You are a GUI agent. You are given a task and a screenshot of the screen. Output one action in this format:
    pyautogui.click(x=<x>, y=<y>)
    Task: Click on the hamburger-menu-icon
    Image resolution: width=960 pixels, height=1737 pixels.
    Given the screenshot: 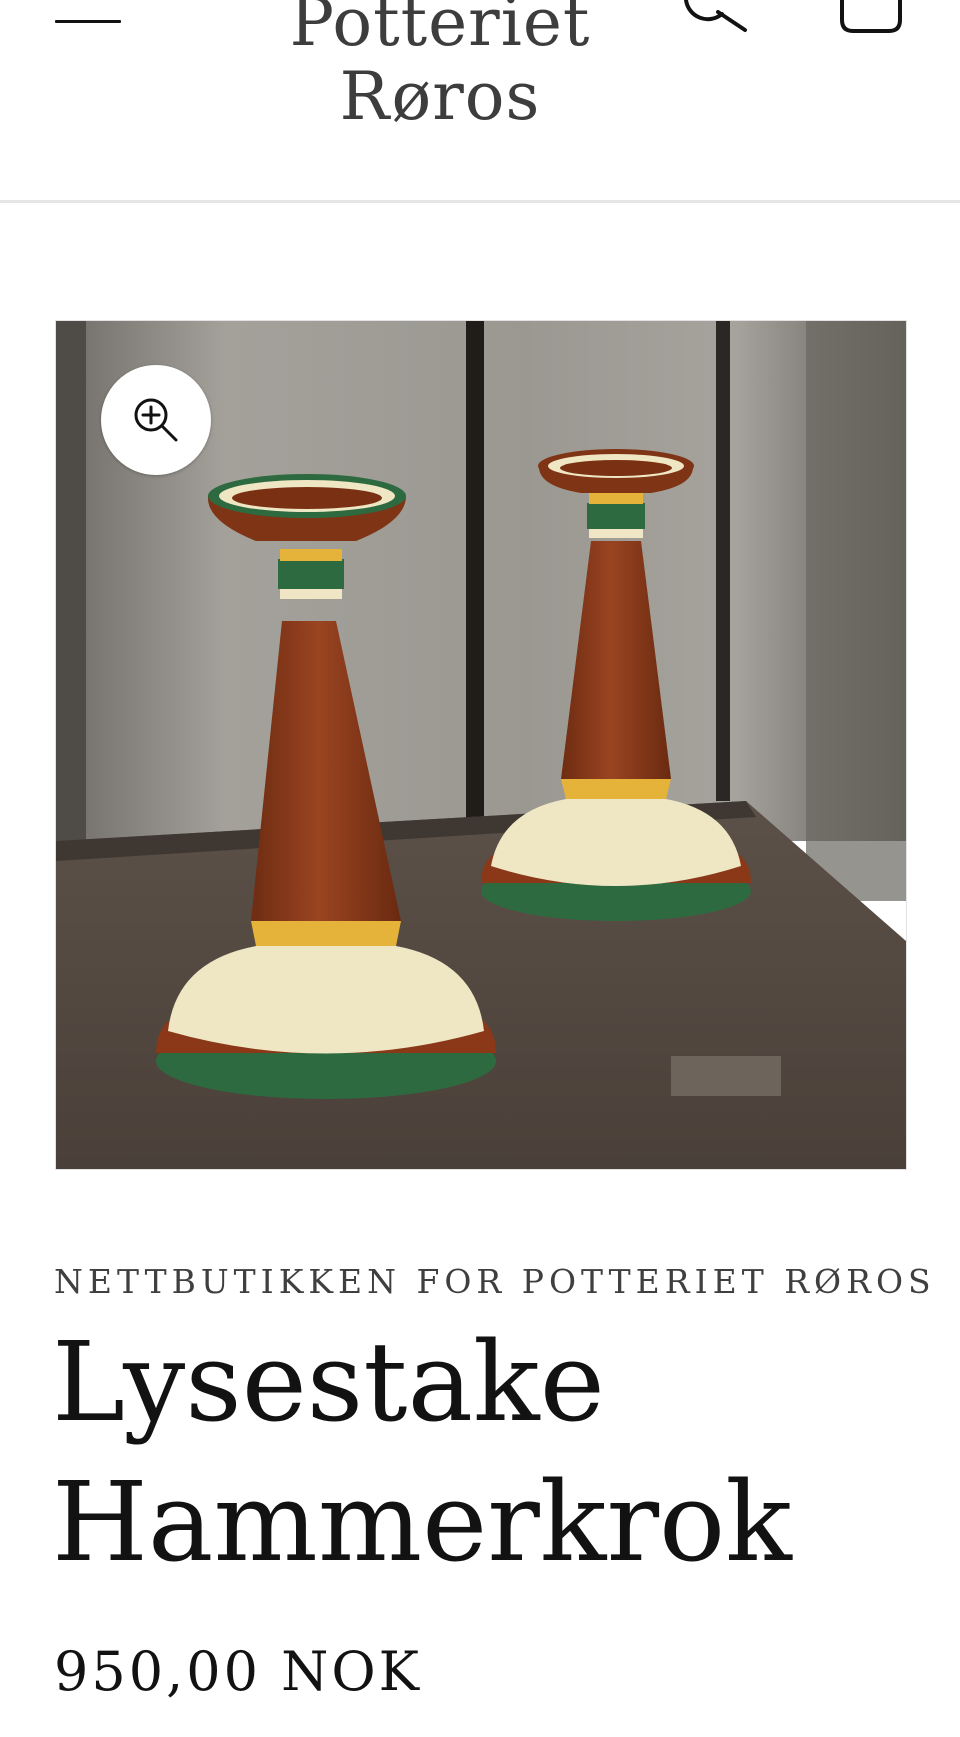 What is the action you would take?
    pyautogui.click(x=88, y=21)
    